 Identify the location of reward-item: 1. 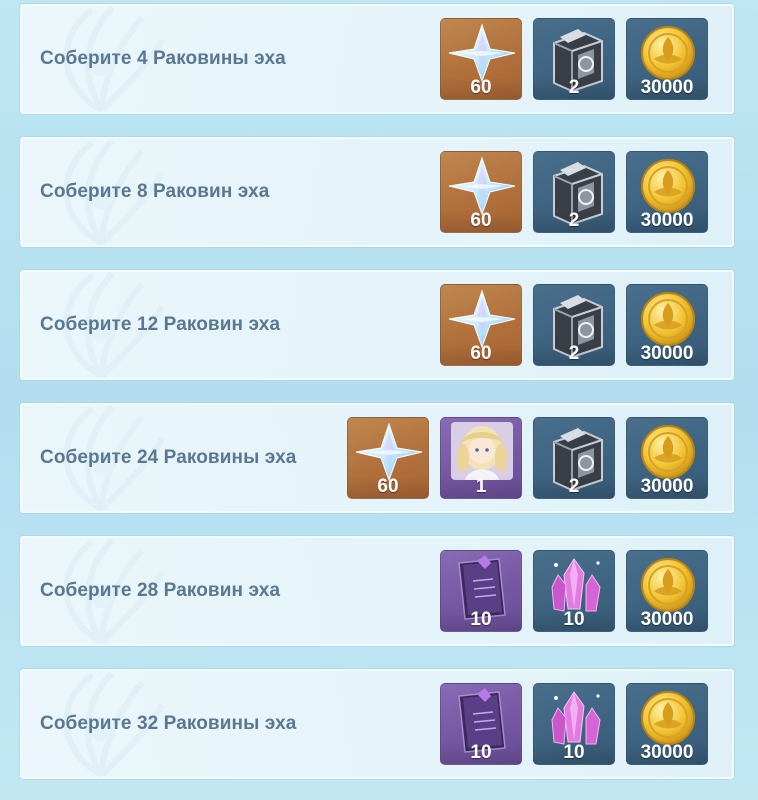
(481, 458).